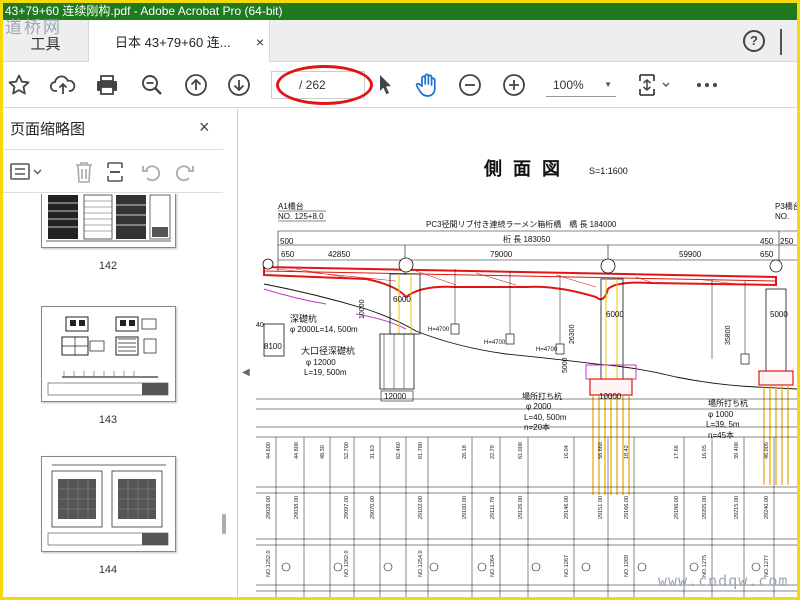 This screenshot has height=600, width=800. What do you see at coordinates (385, 85) in the screenshot?
I see `pointer-cursor-icon` at bounding box center [385, 85].